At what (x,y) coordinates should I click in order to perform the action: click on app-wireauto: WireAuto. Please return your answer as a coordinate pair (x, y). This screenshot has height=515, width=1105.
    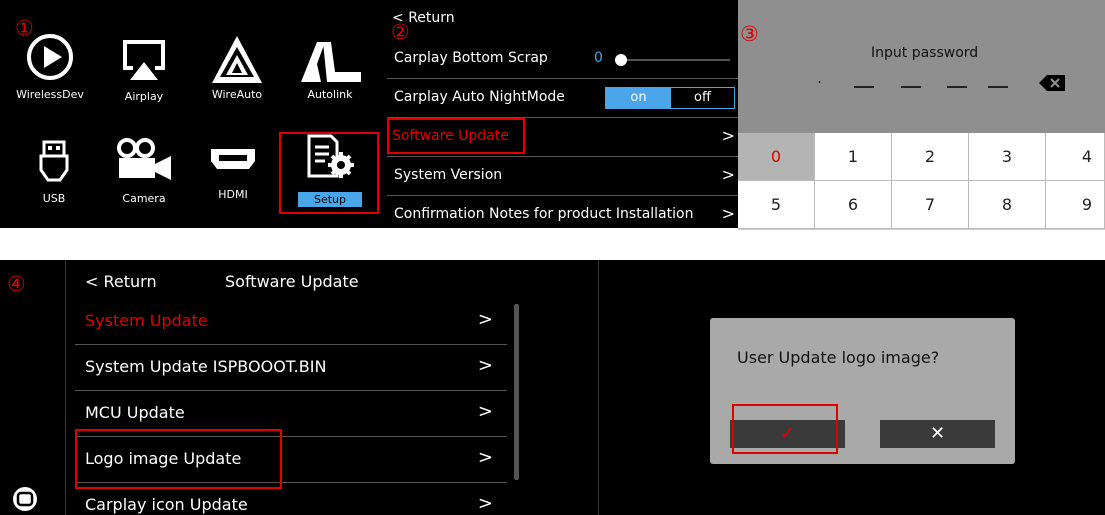
    Looking at the image, I should click on (237, 55).